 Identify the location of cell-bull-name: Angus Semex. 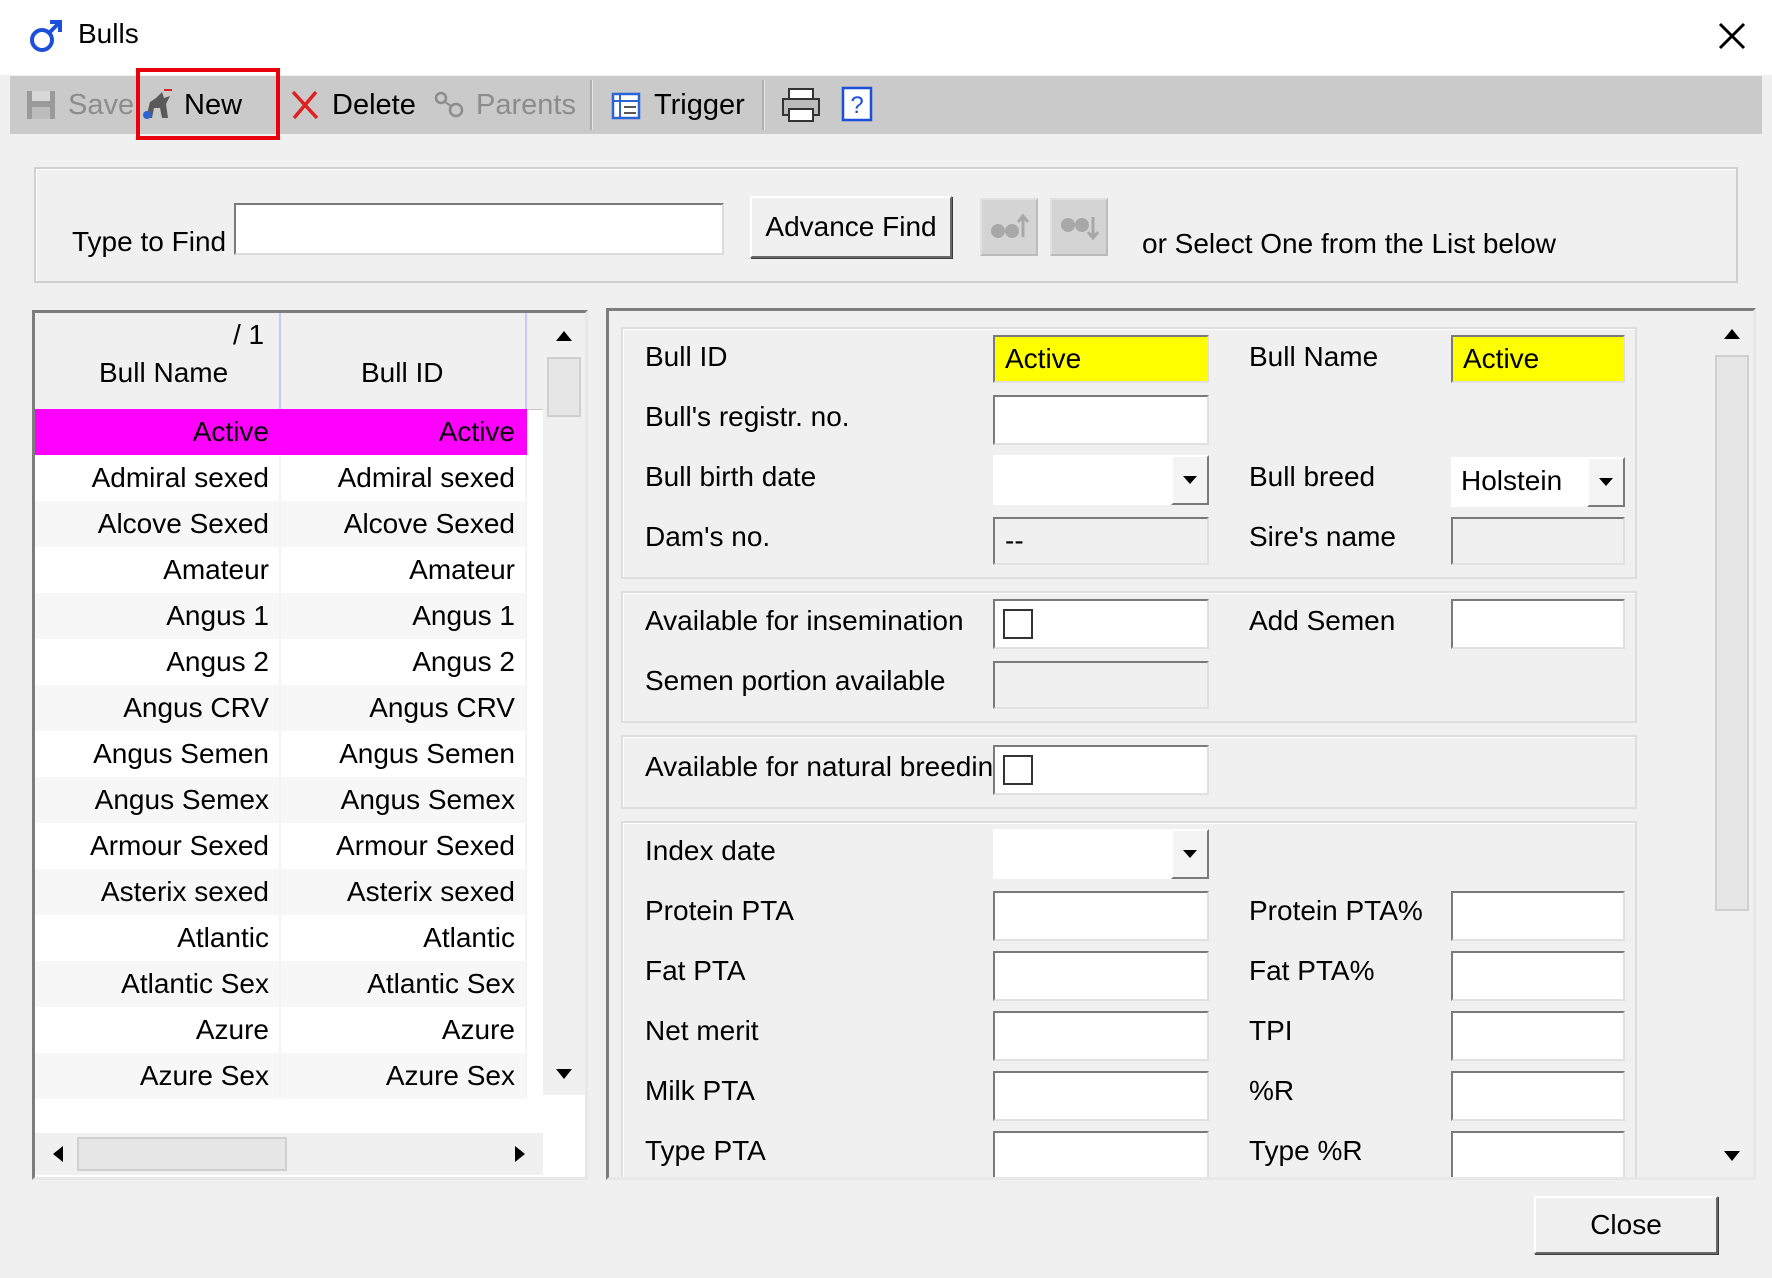
(158, 800).